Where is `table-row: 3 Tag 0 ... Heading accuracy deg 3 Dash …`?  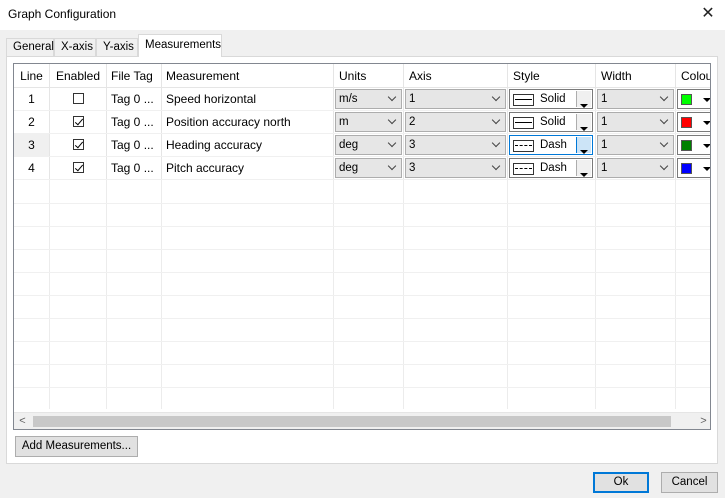 table-row: 3 Tag 0 ... Heading accuracy deg 3 Dash … is located at coordinates (362, 145).